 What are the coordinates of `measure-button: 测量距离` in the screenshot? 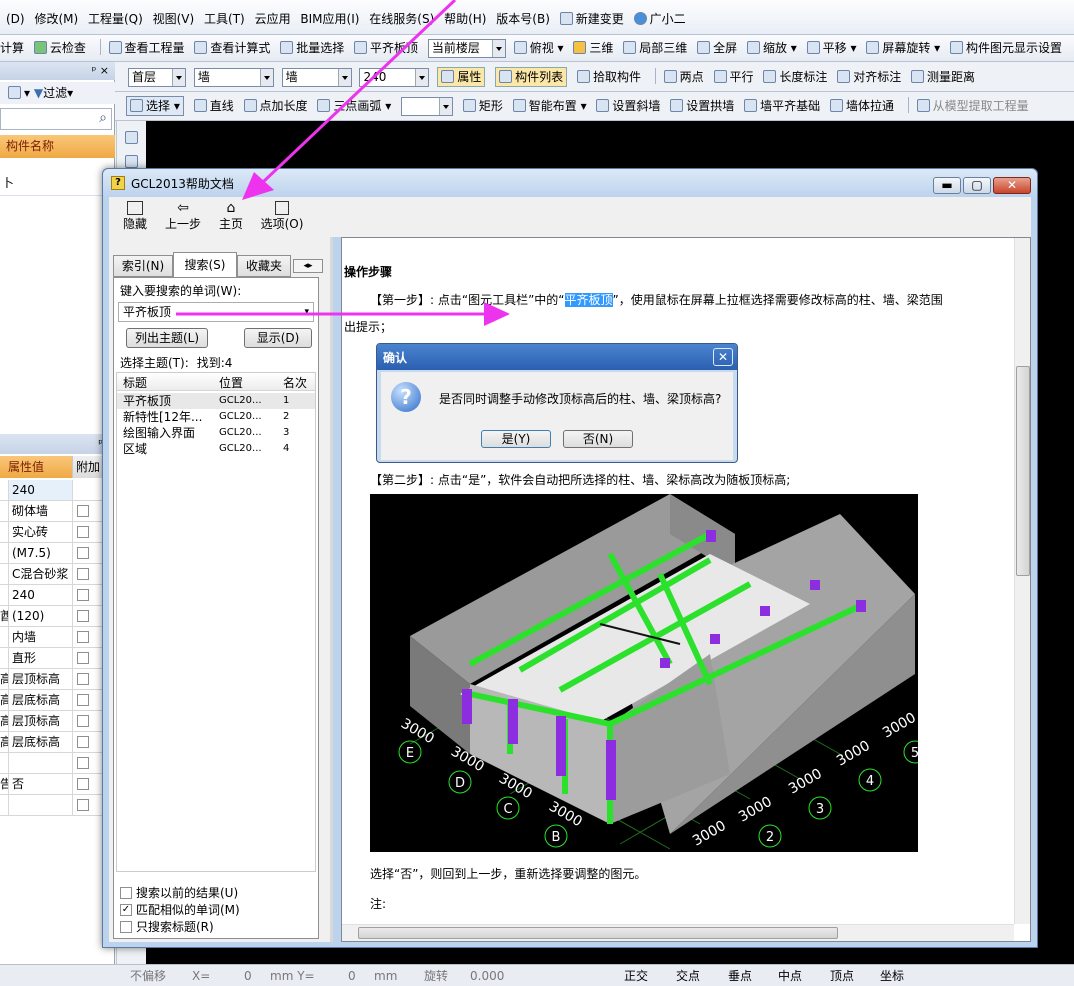 It's located at (943, 77).